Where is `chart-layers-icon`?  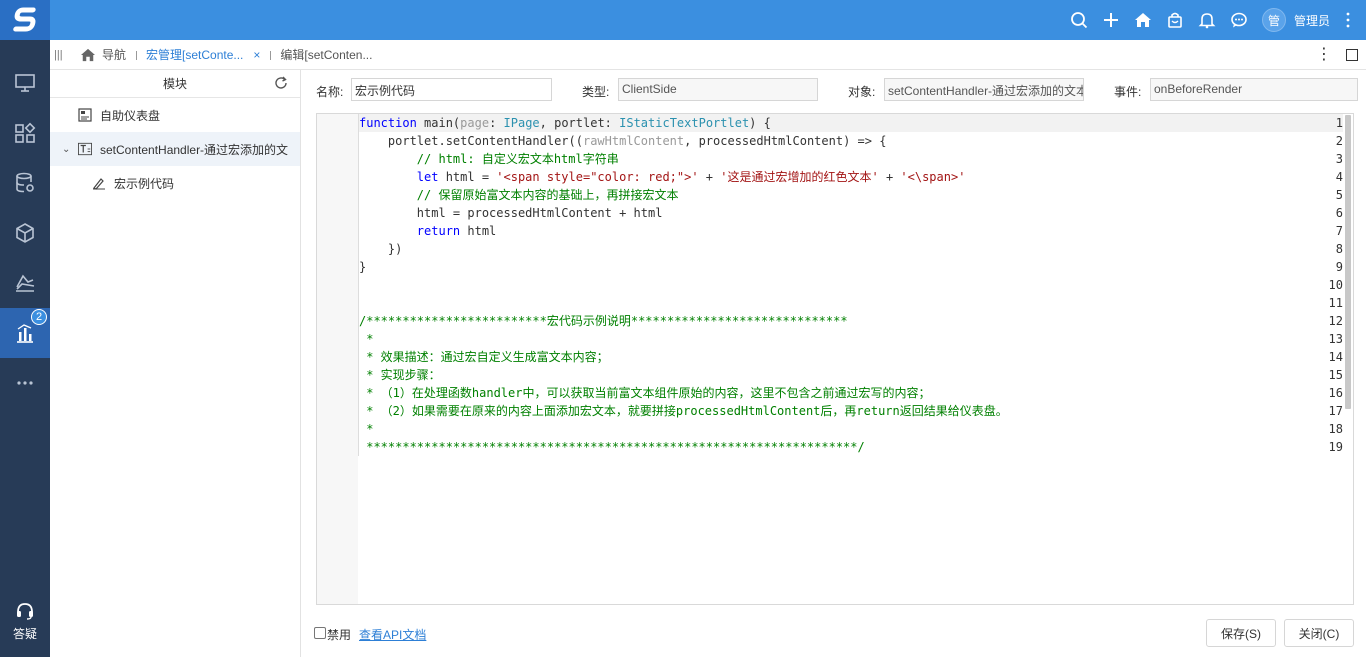
chart-layers-icon is located at coordinates (25, 283).